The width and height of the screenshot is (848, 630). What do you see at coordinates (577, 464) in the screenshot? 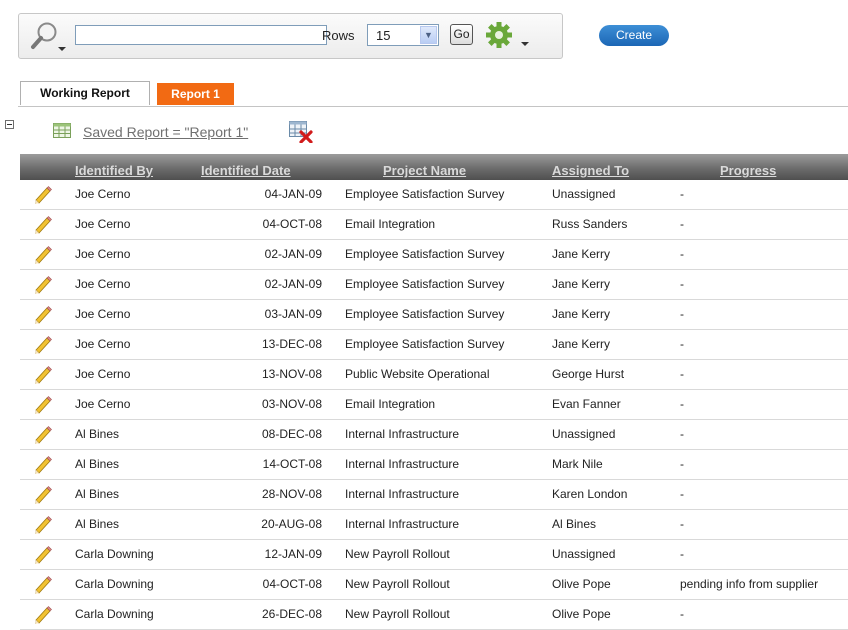
I see `cell-assigned-to: Mark Nile` at bounding box center [577, 464].